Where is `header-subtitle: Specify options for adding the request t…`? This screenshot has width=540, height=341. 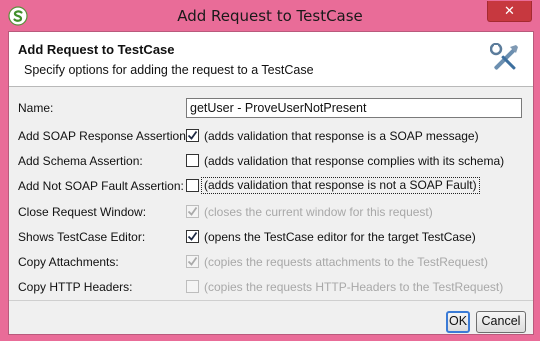 header-subtitle: Specify options for adding the request t… is located at coordinates (169, 70).